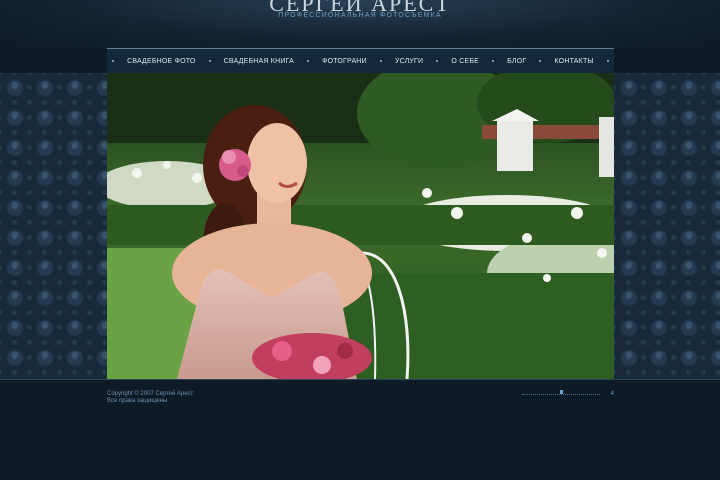 The image size is (720, 480). I want to click on nav-item-photo-facets: ФОТОГРАНИ, so click(344, 61).